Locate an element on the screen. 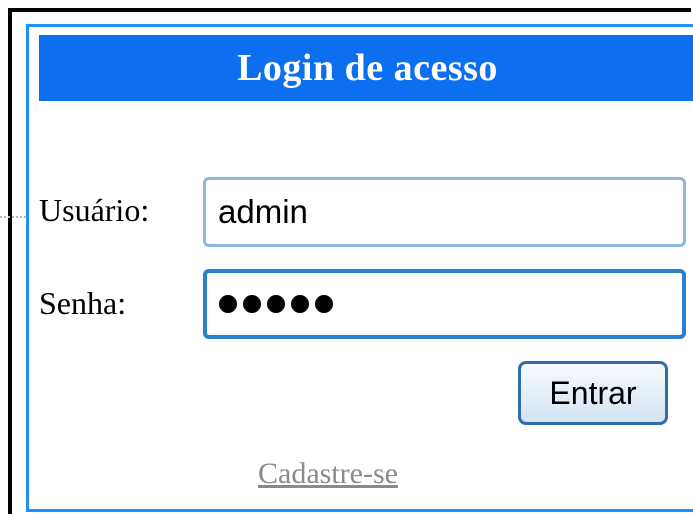 The height and width of the screenshot is (516, 693). divider is located at coordinates (13, 217).